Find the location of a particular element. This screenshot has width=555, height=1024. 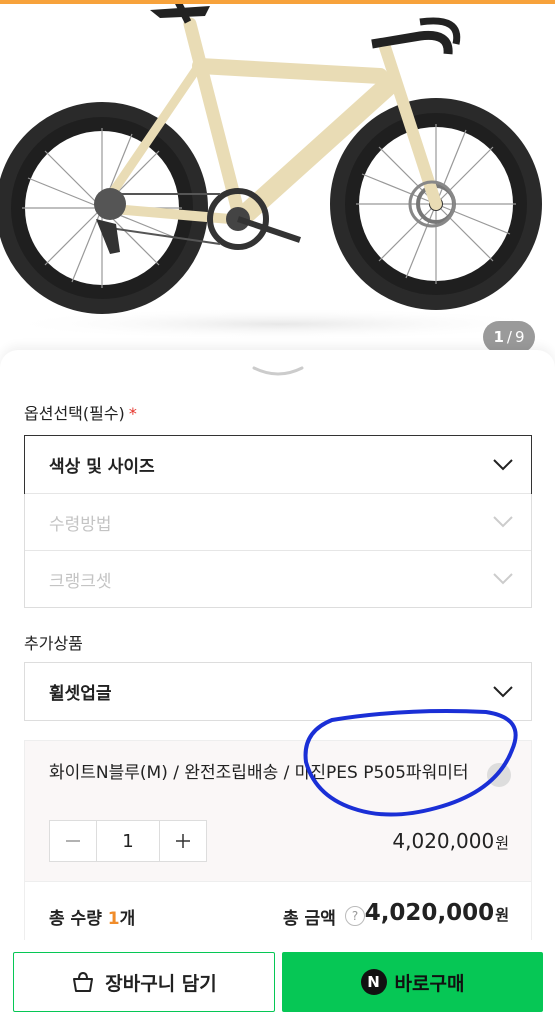

quantity-stepper: 1 is located at coordinates (128, 841).